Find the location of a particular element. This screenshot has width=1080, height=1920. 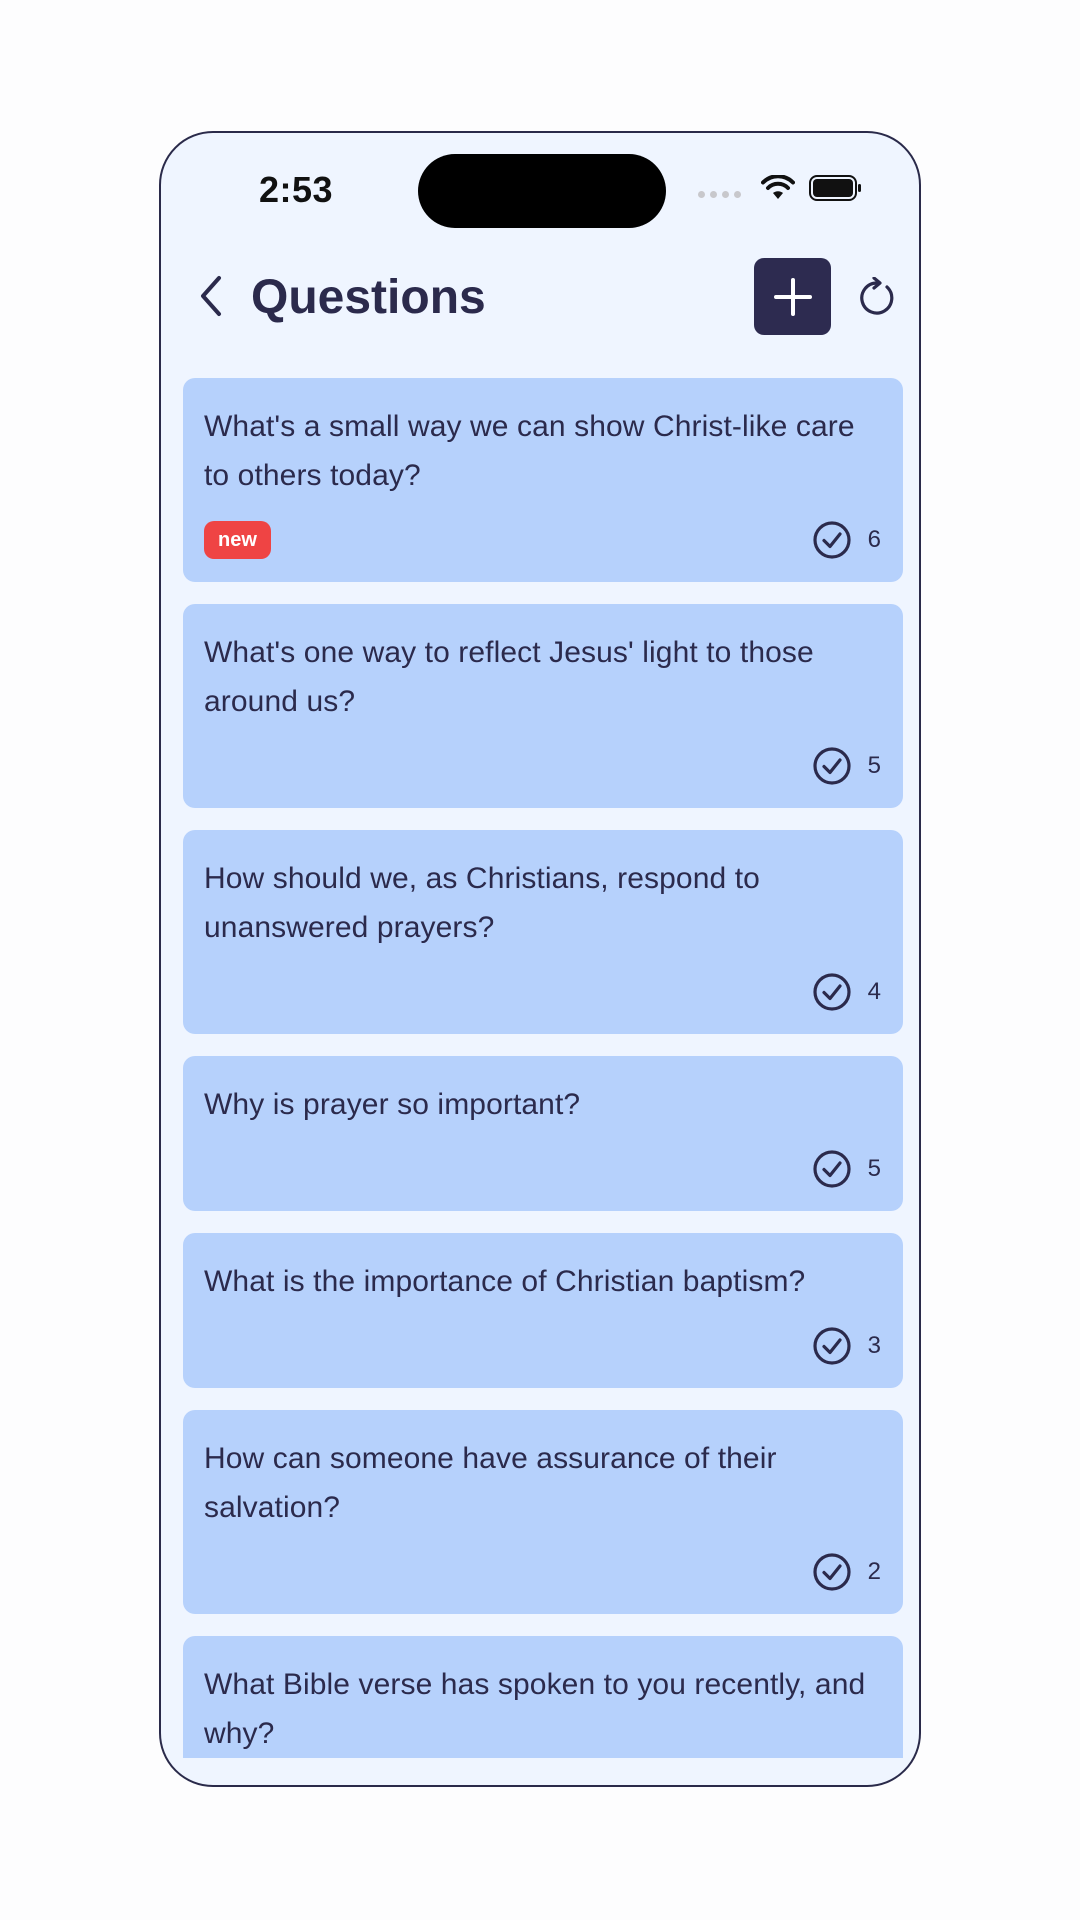

wifi-icon is located at coordinates (778, 187).